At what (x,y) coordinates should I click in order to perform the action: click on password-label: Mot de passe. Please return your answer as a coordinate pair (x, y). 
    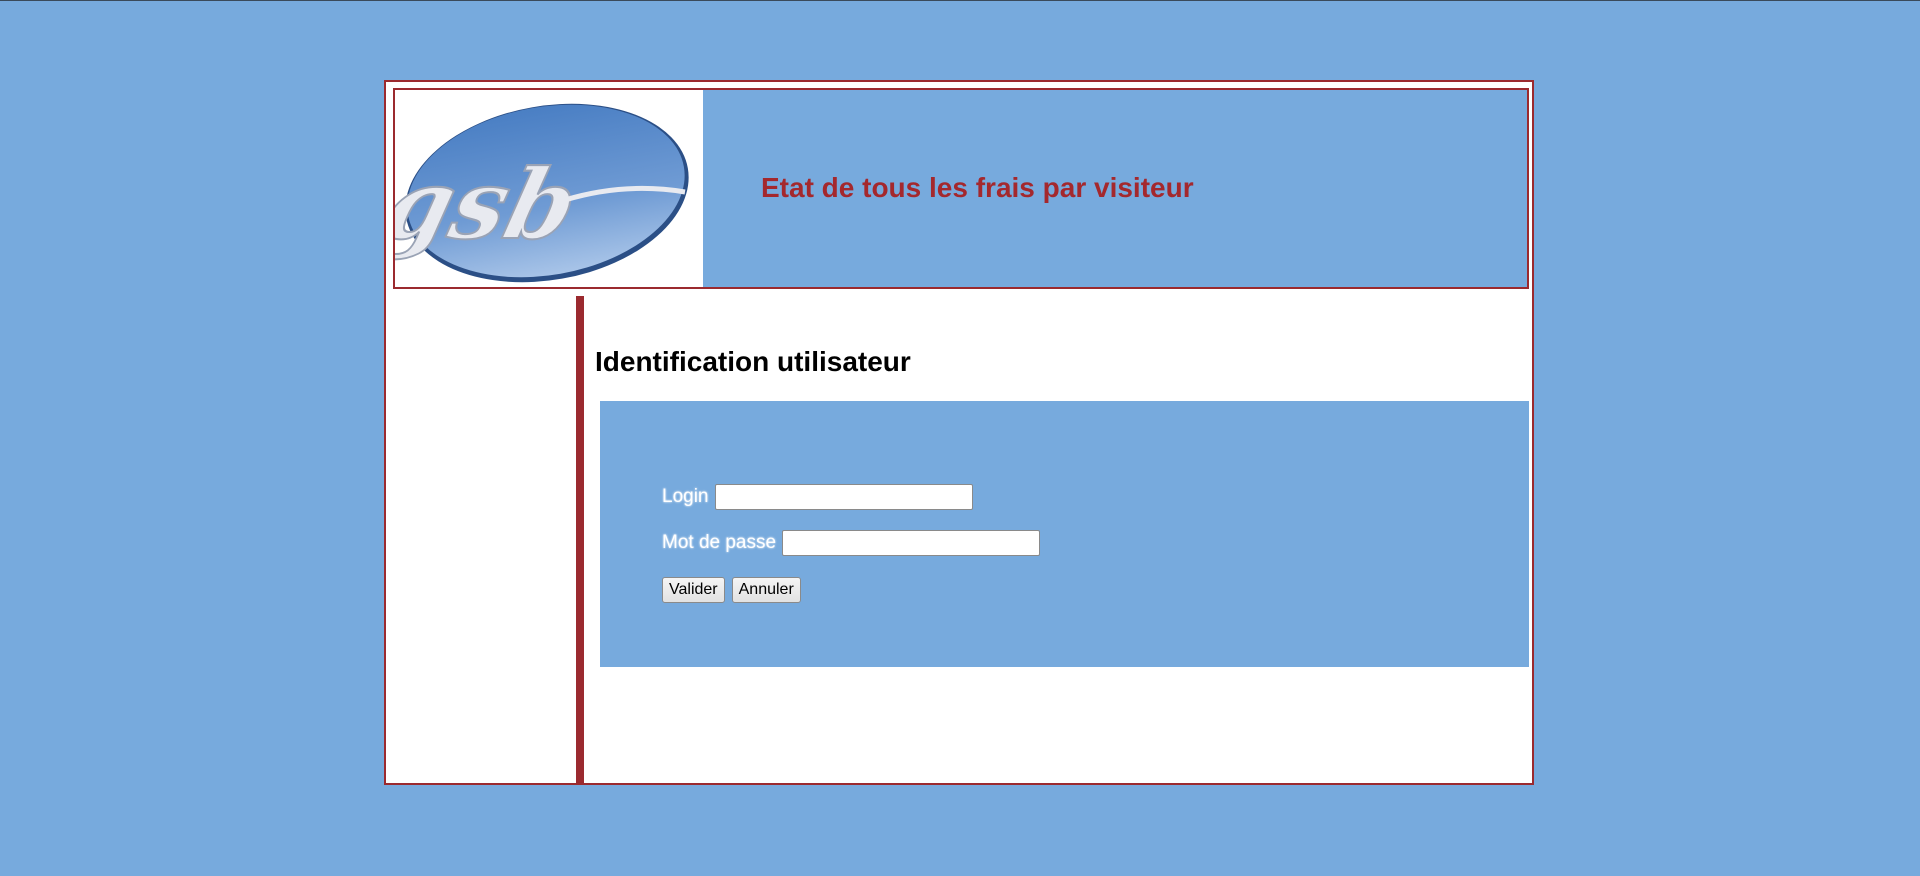
    Looking at the image, I should click on (719, 542).